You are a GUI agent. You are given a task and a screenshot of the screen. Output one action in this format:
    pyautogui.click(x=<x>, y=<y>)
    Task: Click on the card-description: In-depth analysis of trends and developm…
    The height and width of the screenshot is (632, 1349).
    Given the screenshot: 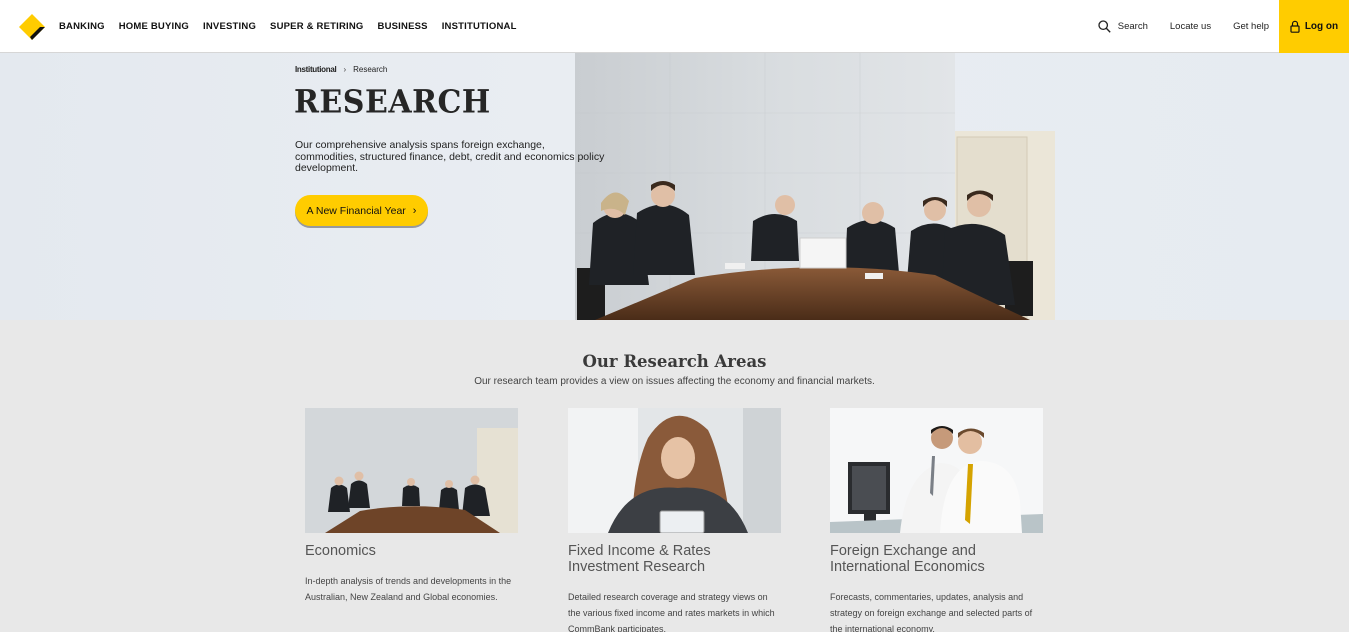 What is the action you would take?
    pyautogui.click(x=408, y=589)
    